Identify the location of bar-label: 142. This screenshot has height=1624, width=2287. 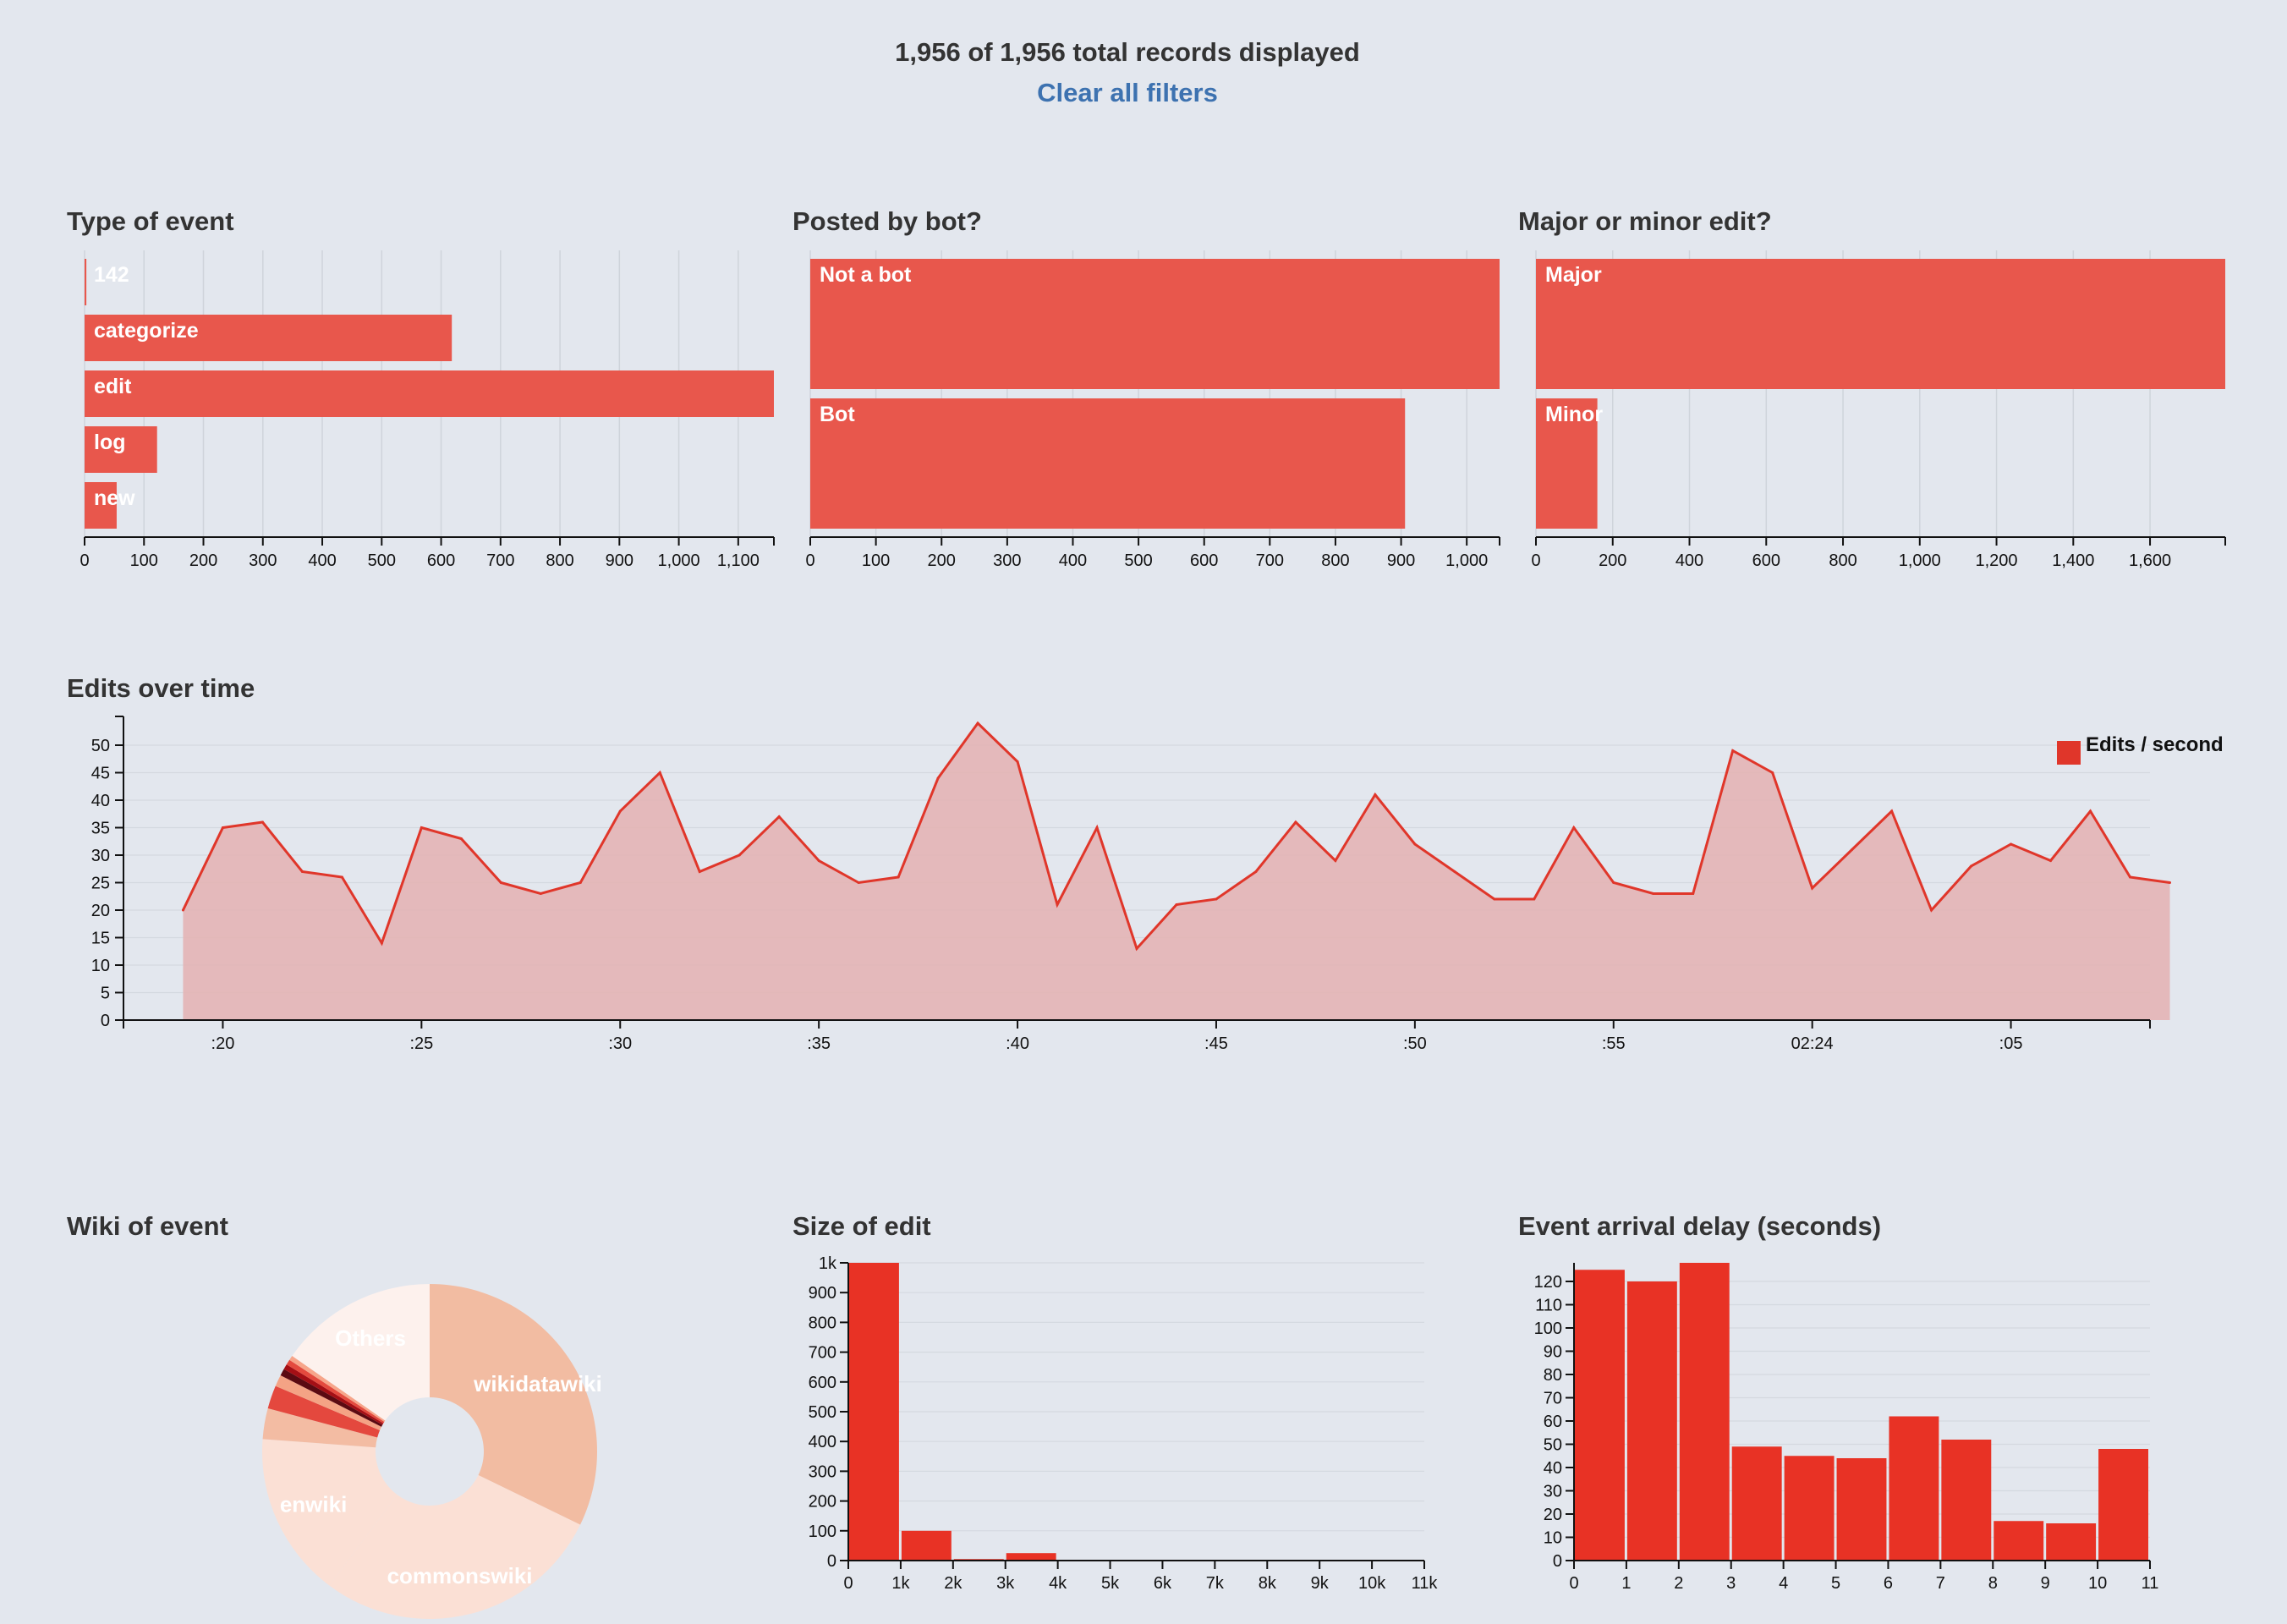
(111, 275).